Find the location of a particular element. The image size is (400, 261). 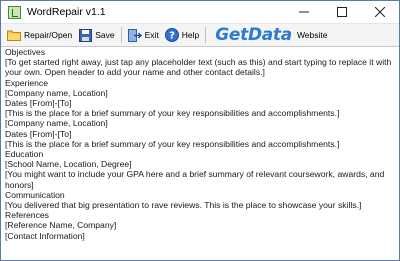

exit-button: Exit is located at coordinates (143, 35).